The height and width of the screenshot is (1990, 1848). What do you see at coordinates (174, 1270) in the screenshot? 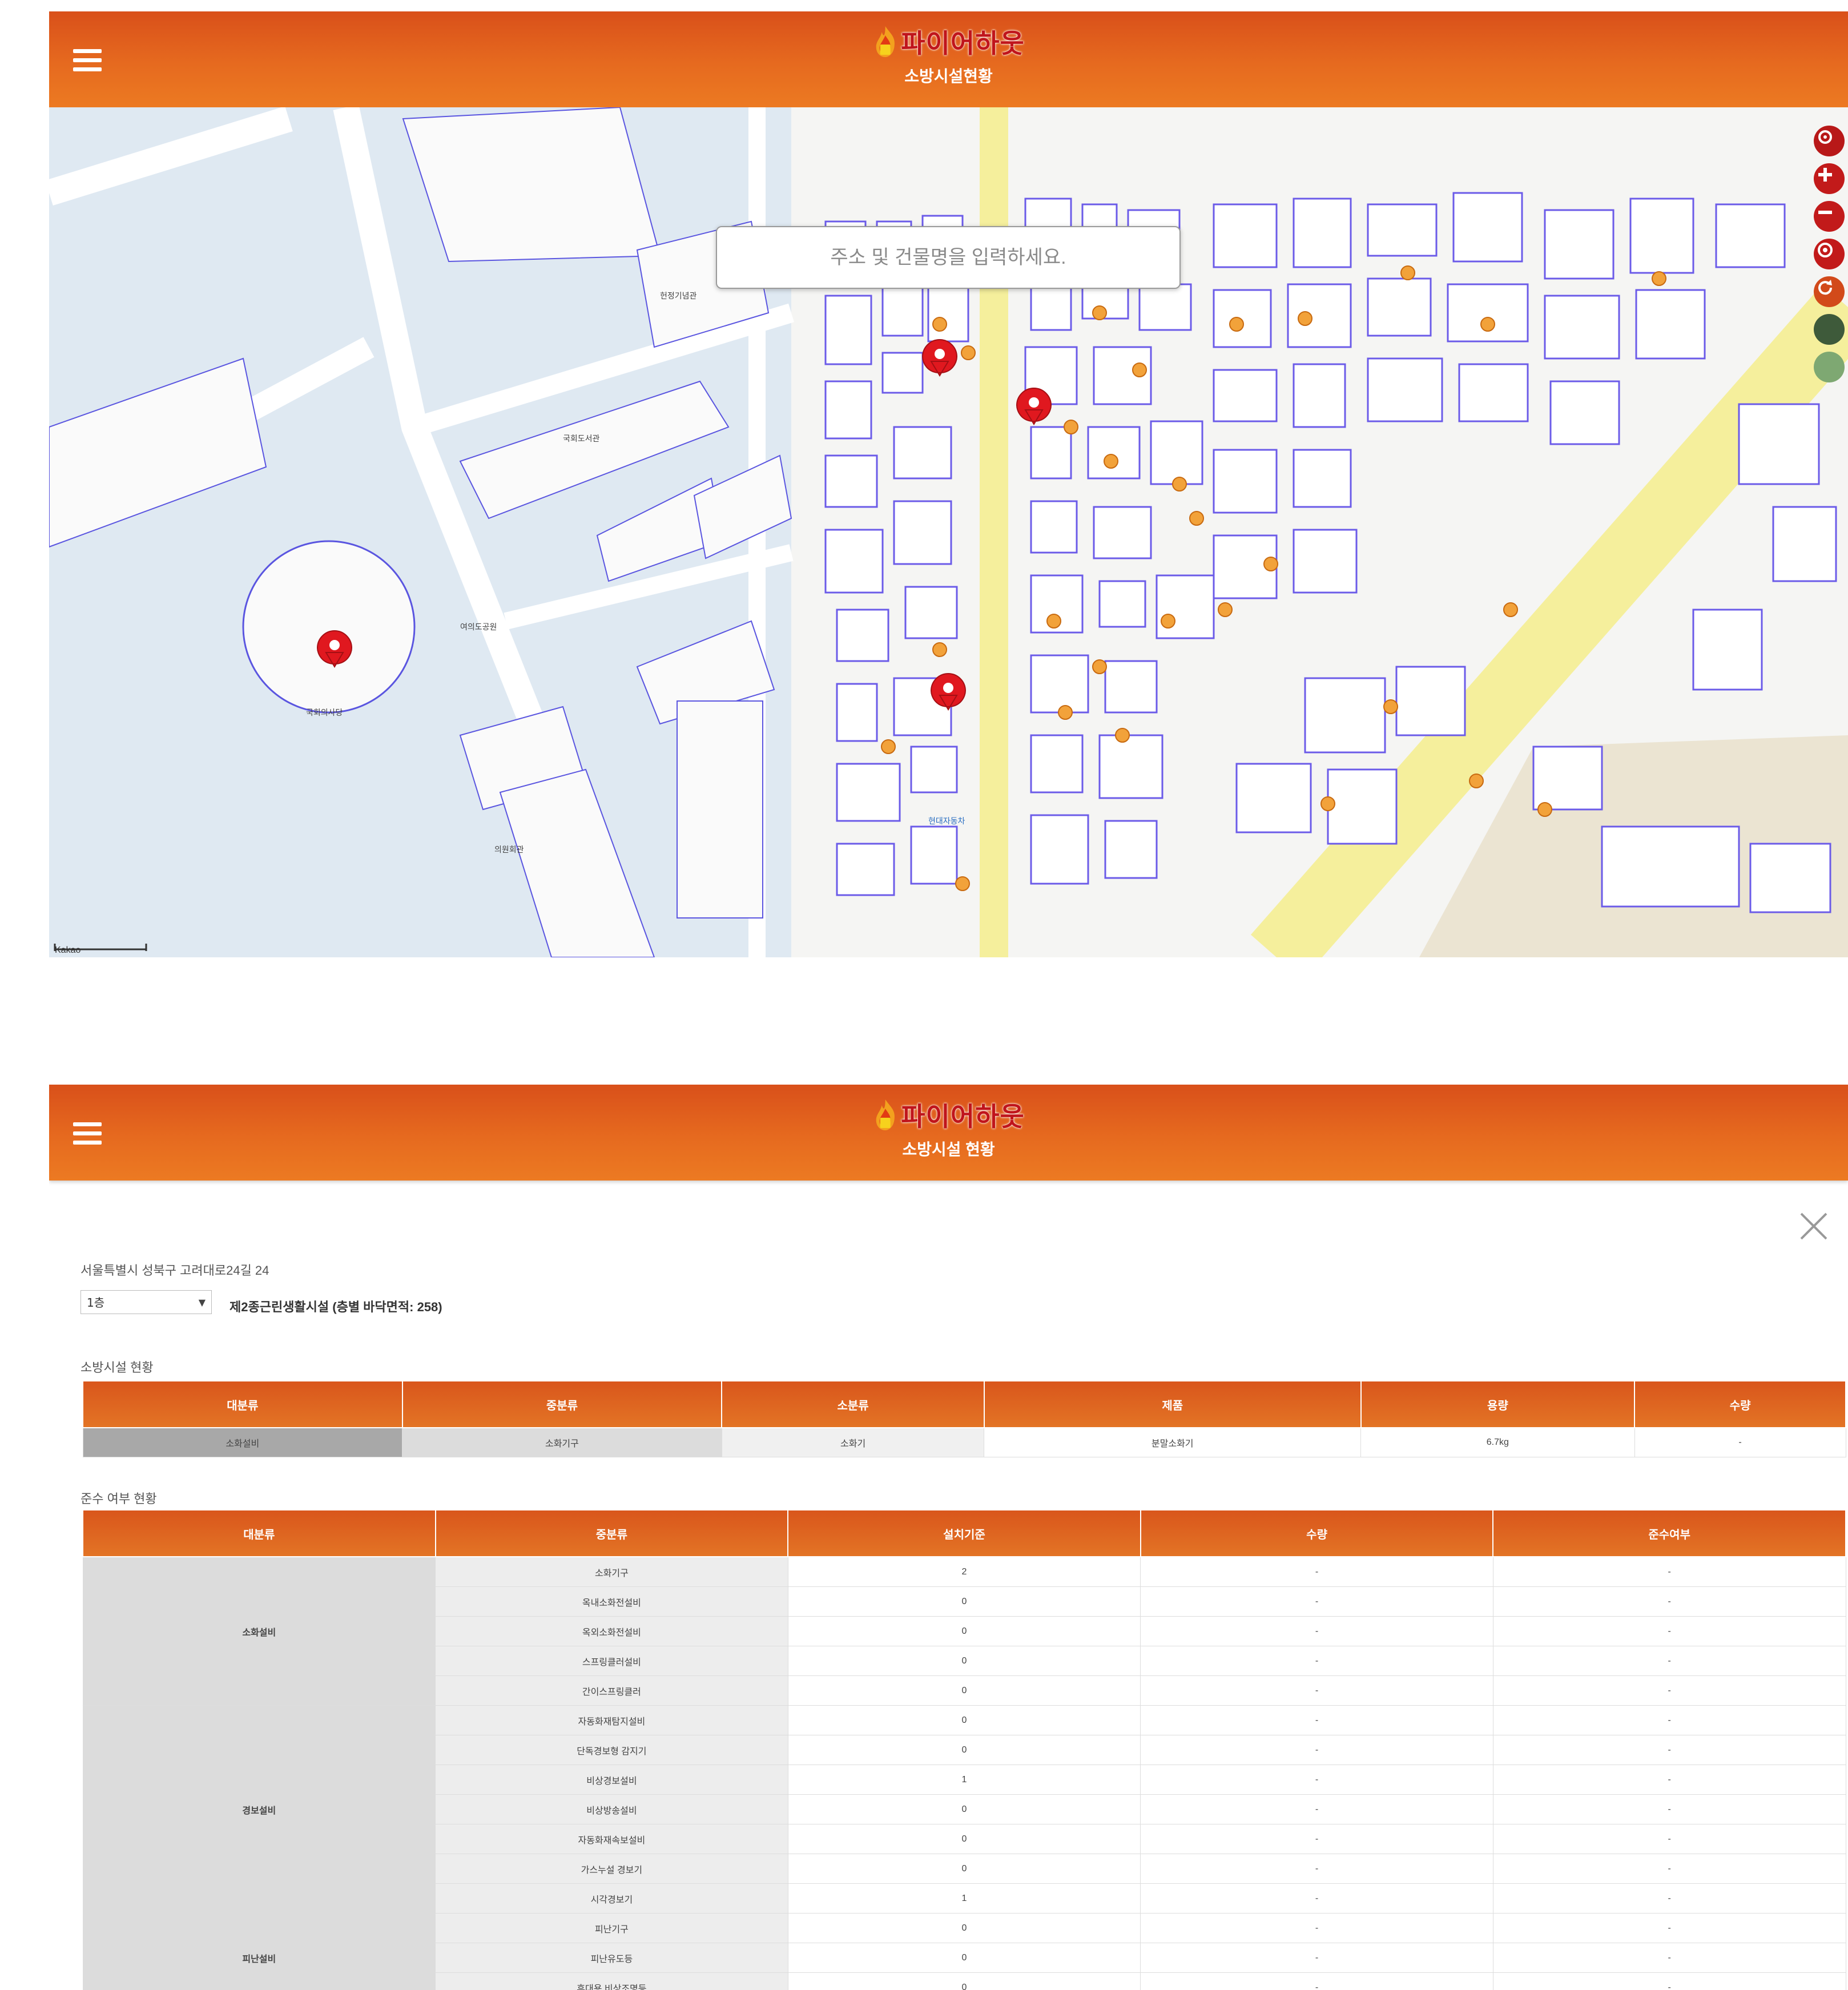
I see `building-address: 서울특별시 성북구 고려대로24길 24` at bounding box center [174, 1270].